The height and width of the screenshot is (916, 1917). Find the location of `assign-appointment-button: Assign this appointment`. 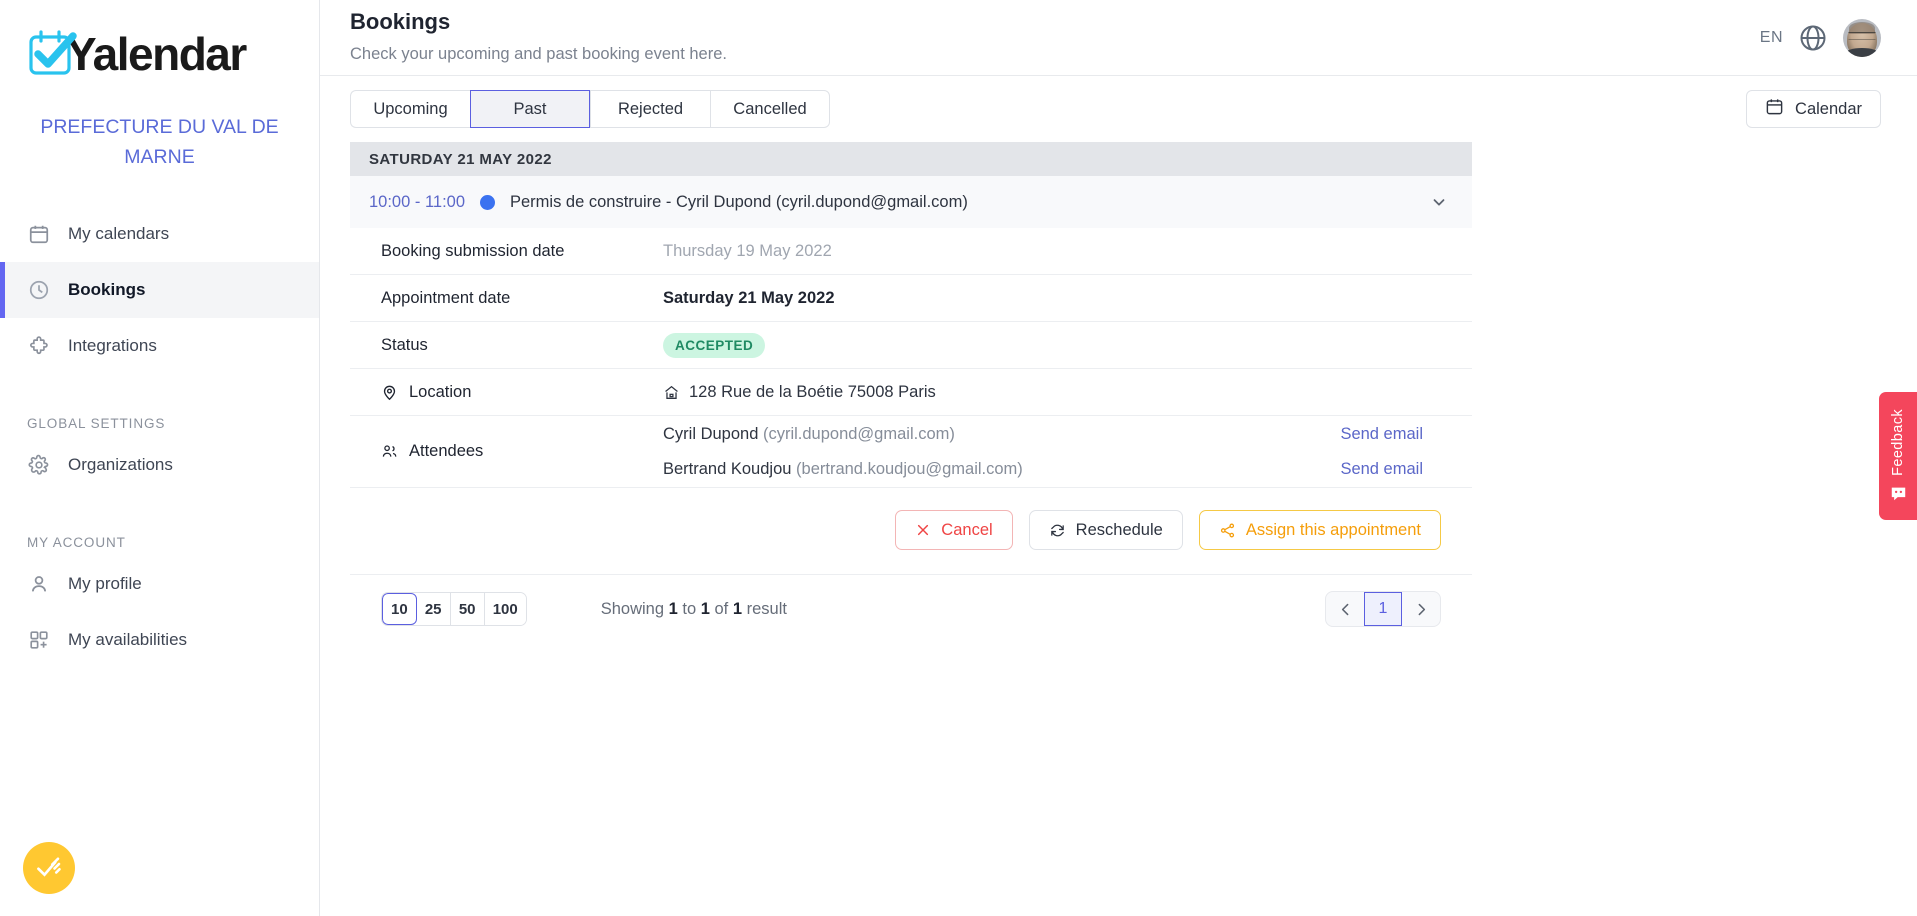

assign-appointment-button: Assign this appointment is located at coordinates (1319, 530).